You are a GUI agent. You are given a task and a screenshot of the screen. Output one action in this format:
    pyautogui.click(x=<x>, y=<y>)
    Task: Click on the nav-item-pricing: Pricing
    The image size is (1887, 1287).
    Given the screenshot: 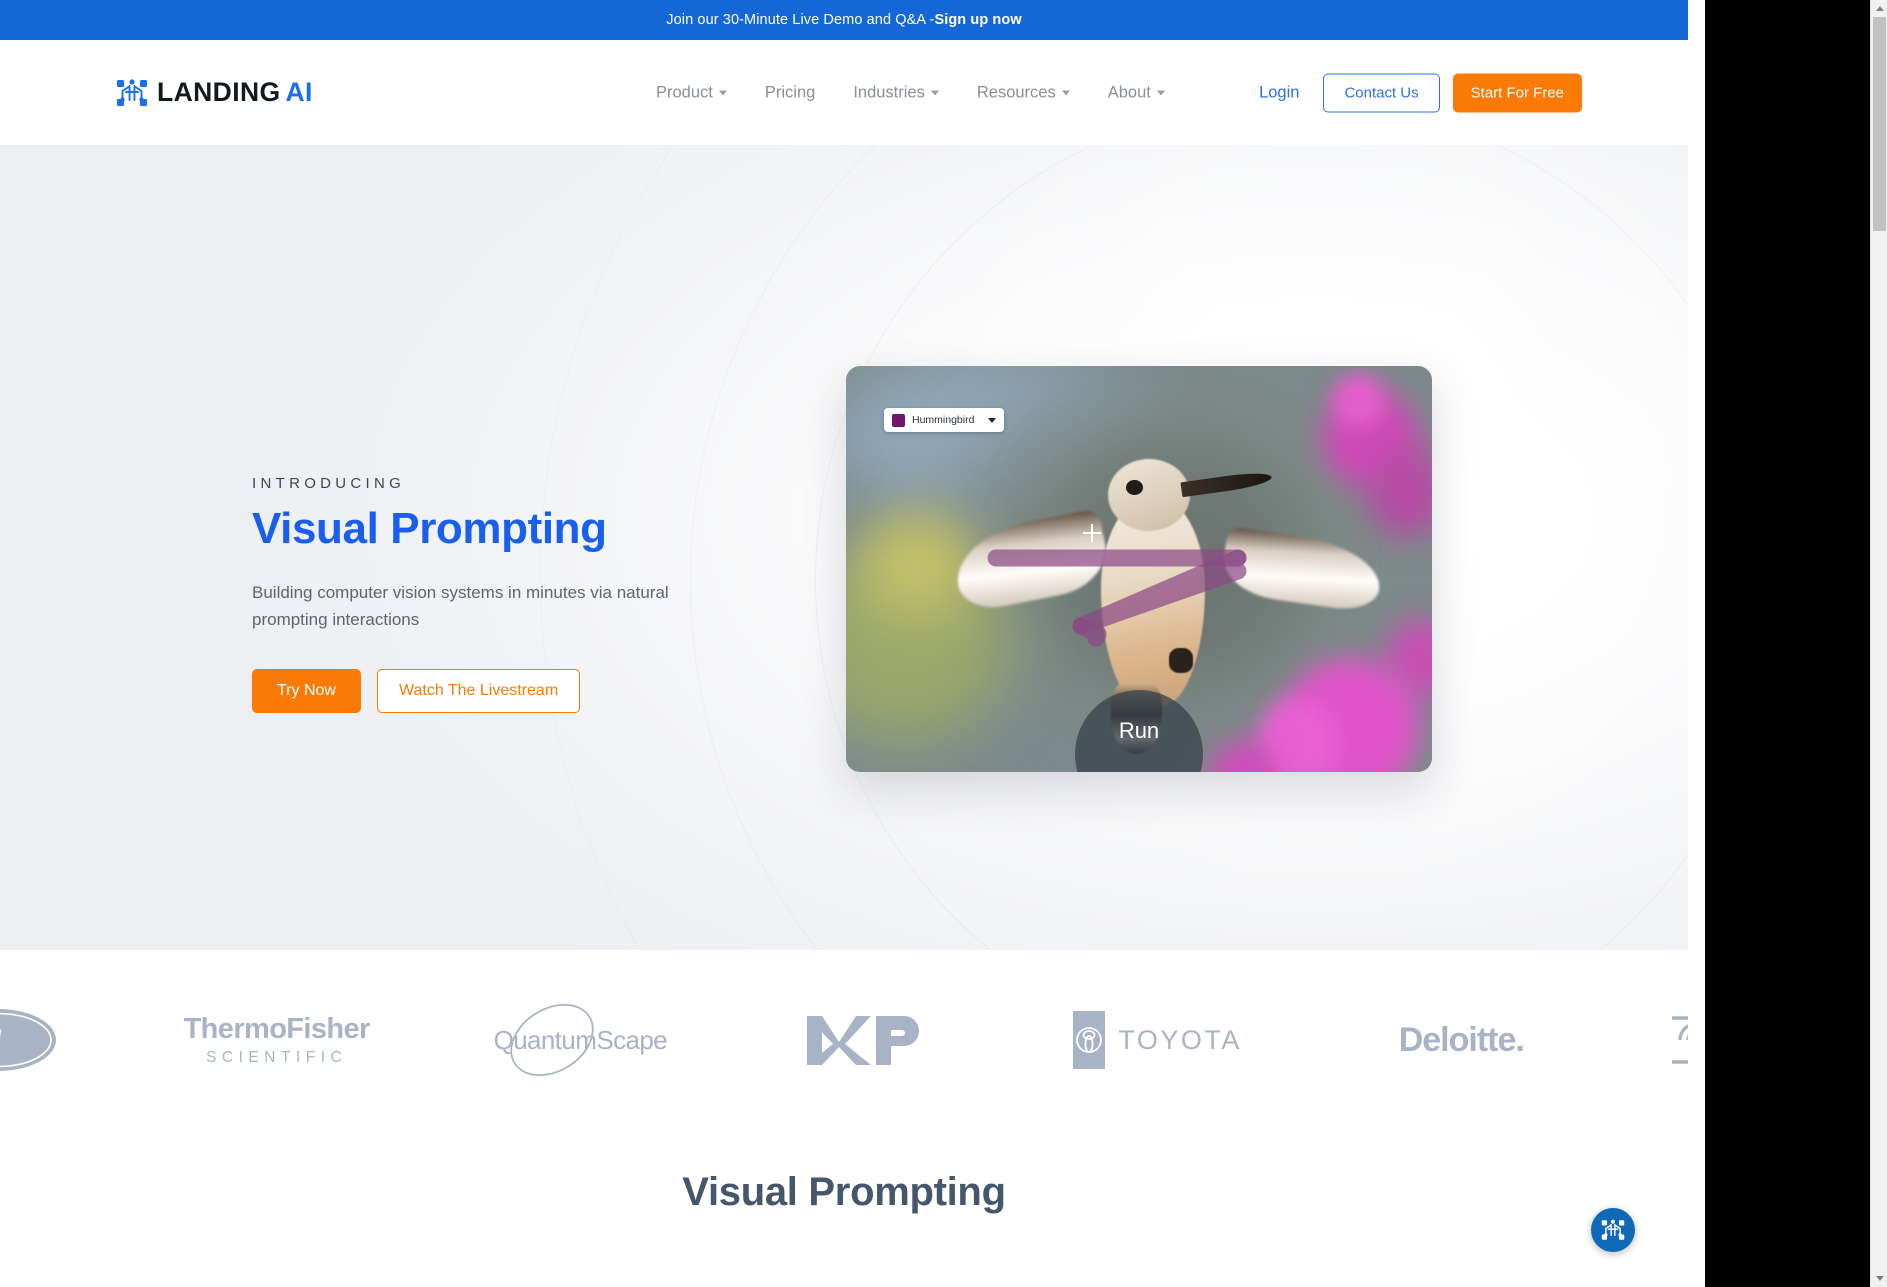 What is the action you would take?
    pyautogui.click(x=790, y=92)
    